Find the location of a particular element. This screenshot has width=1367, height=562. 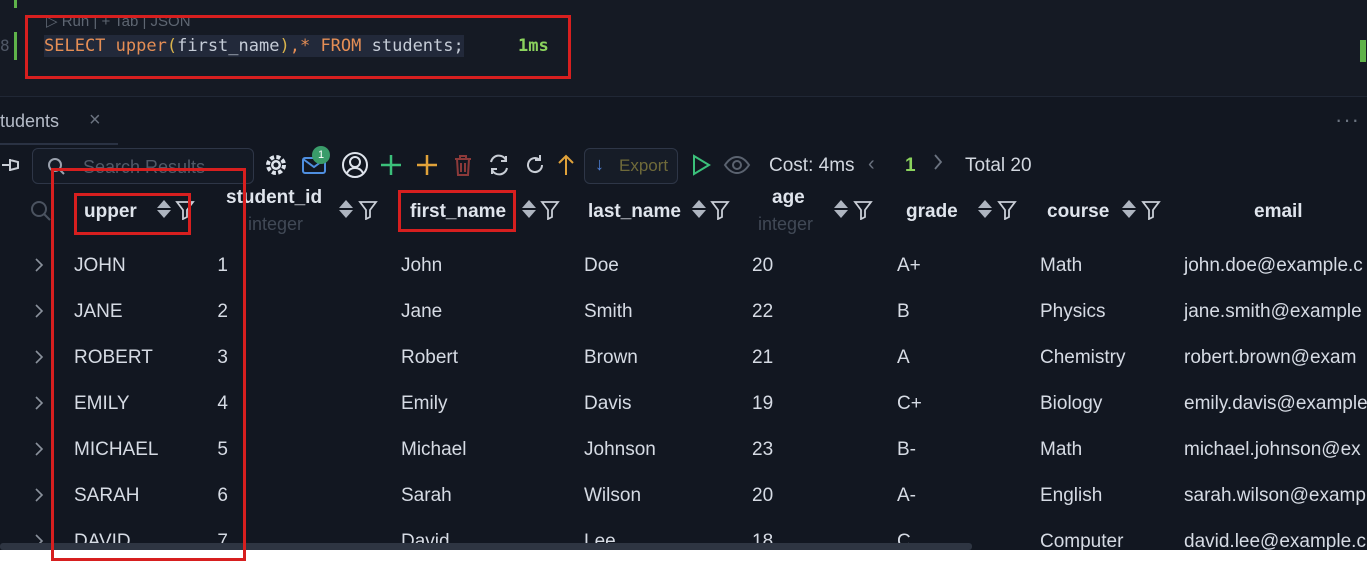

cell-last_name: Brown is located at coordinates (611, 358).